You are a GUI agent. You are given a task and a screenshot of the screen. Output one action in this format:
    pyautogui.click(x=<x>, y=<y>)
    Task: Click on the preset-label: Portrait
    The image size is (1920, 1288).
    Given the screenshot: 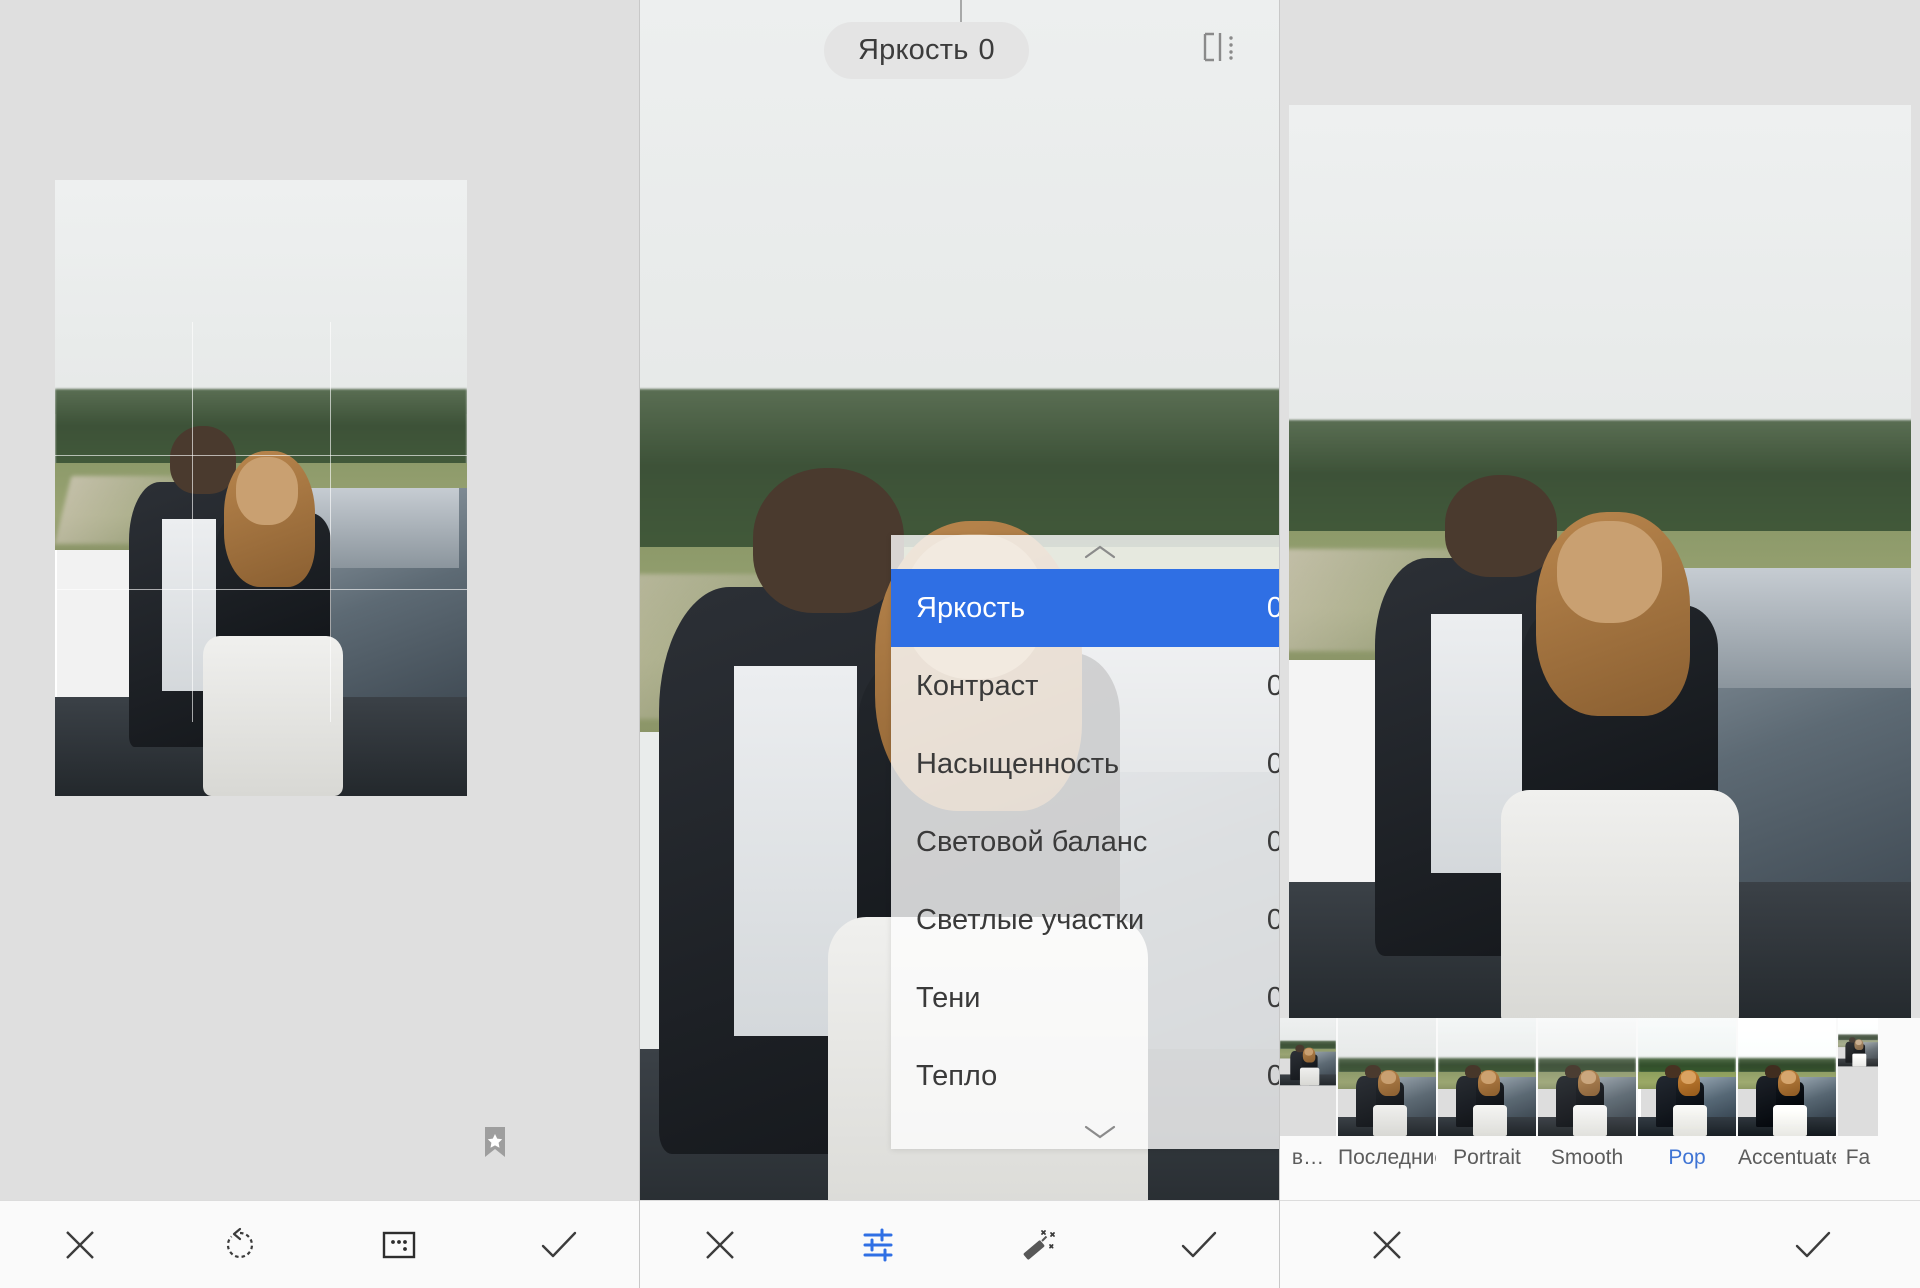 What is the action you would take?
    pyautogui.click(x=1487, y=1157)
    